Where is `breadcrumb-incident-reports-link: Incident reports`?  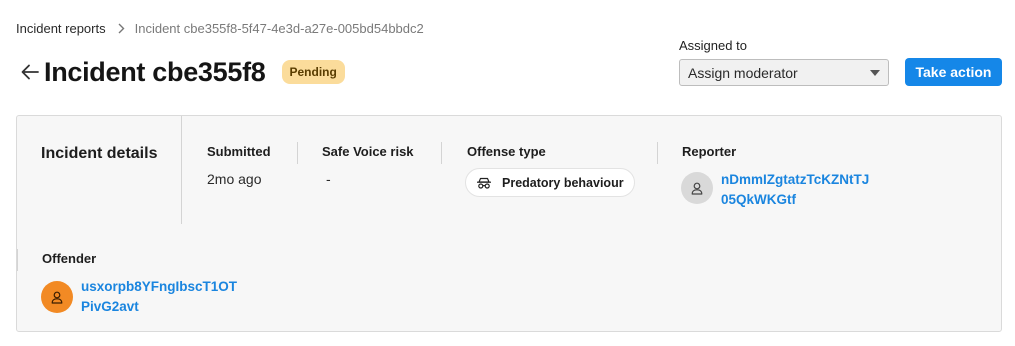 breadcrumb-incident-reports-link: Incident reports is located at coordinates (61, 28).